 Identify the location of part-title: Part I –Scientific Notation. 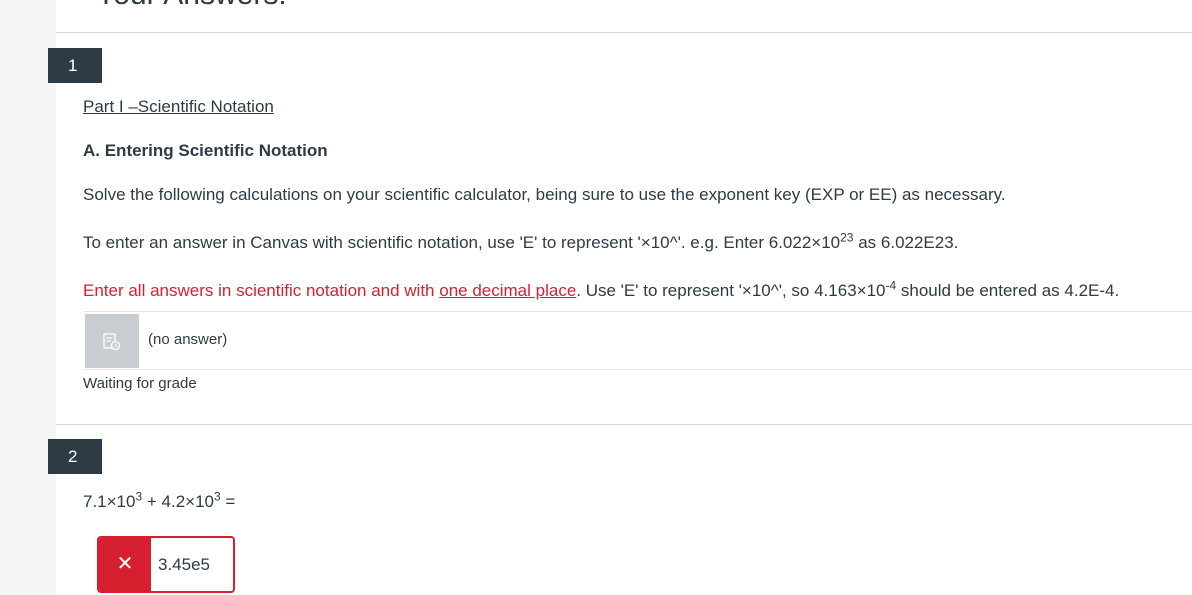
(178, 106).